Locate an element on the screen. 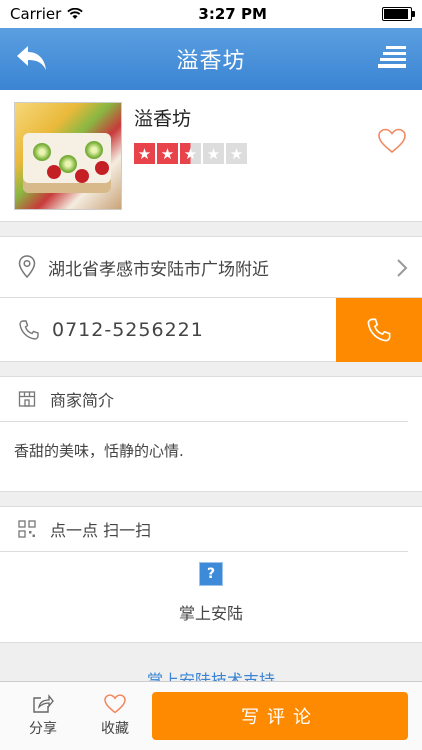  battery-icon is located at coordinates (398, 14).